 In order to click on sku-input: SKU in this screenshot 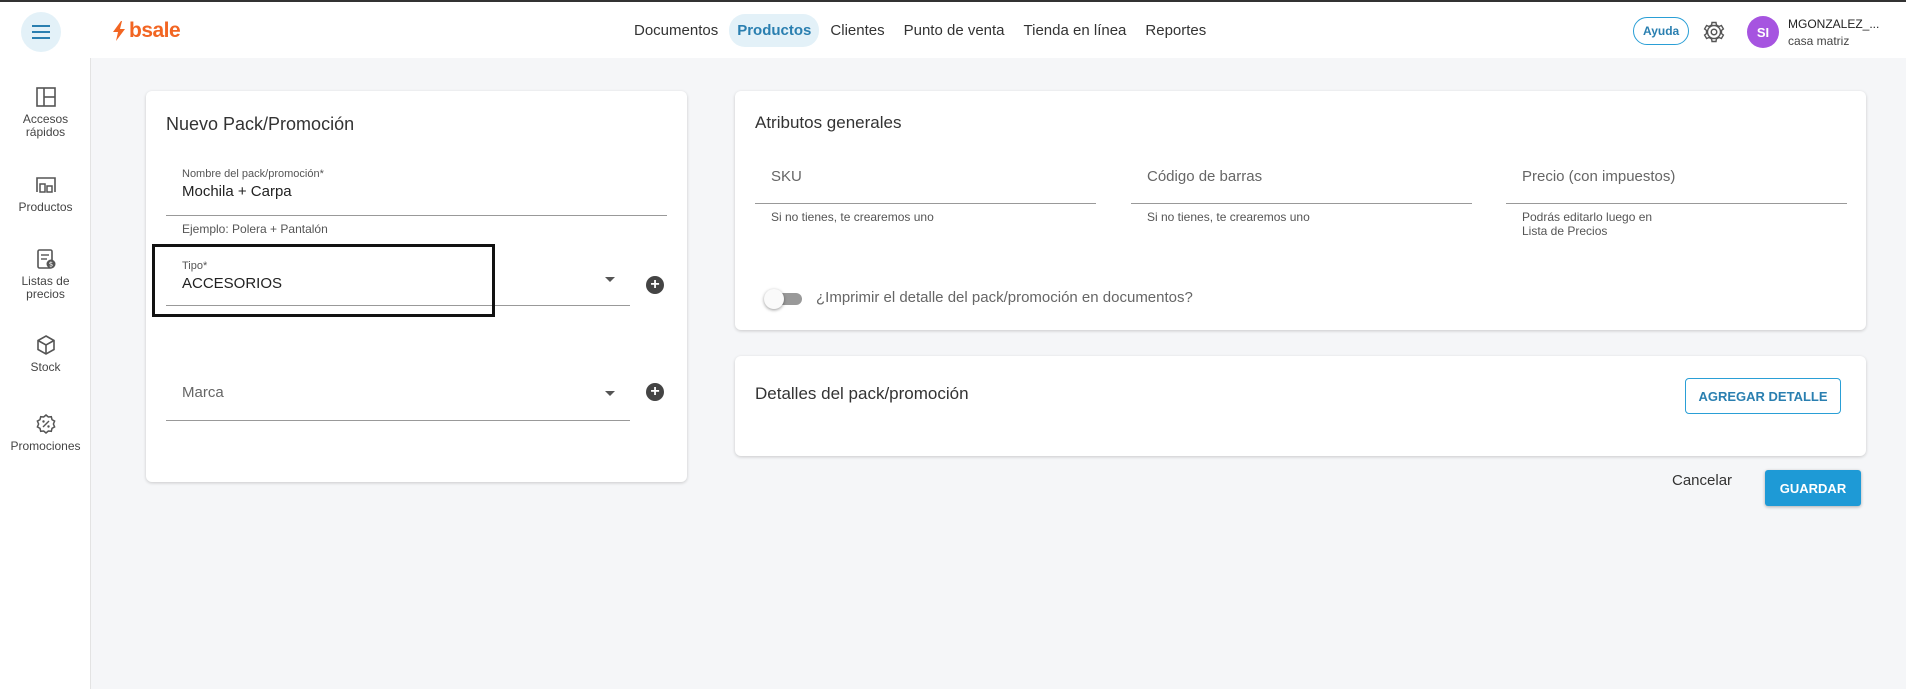, I will do `click(786, 176)`.